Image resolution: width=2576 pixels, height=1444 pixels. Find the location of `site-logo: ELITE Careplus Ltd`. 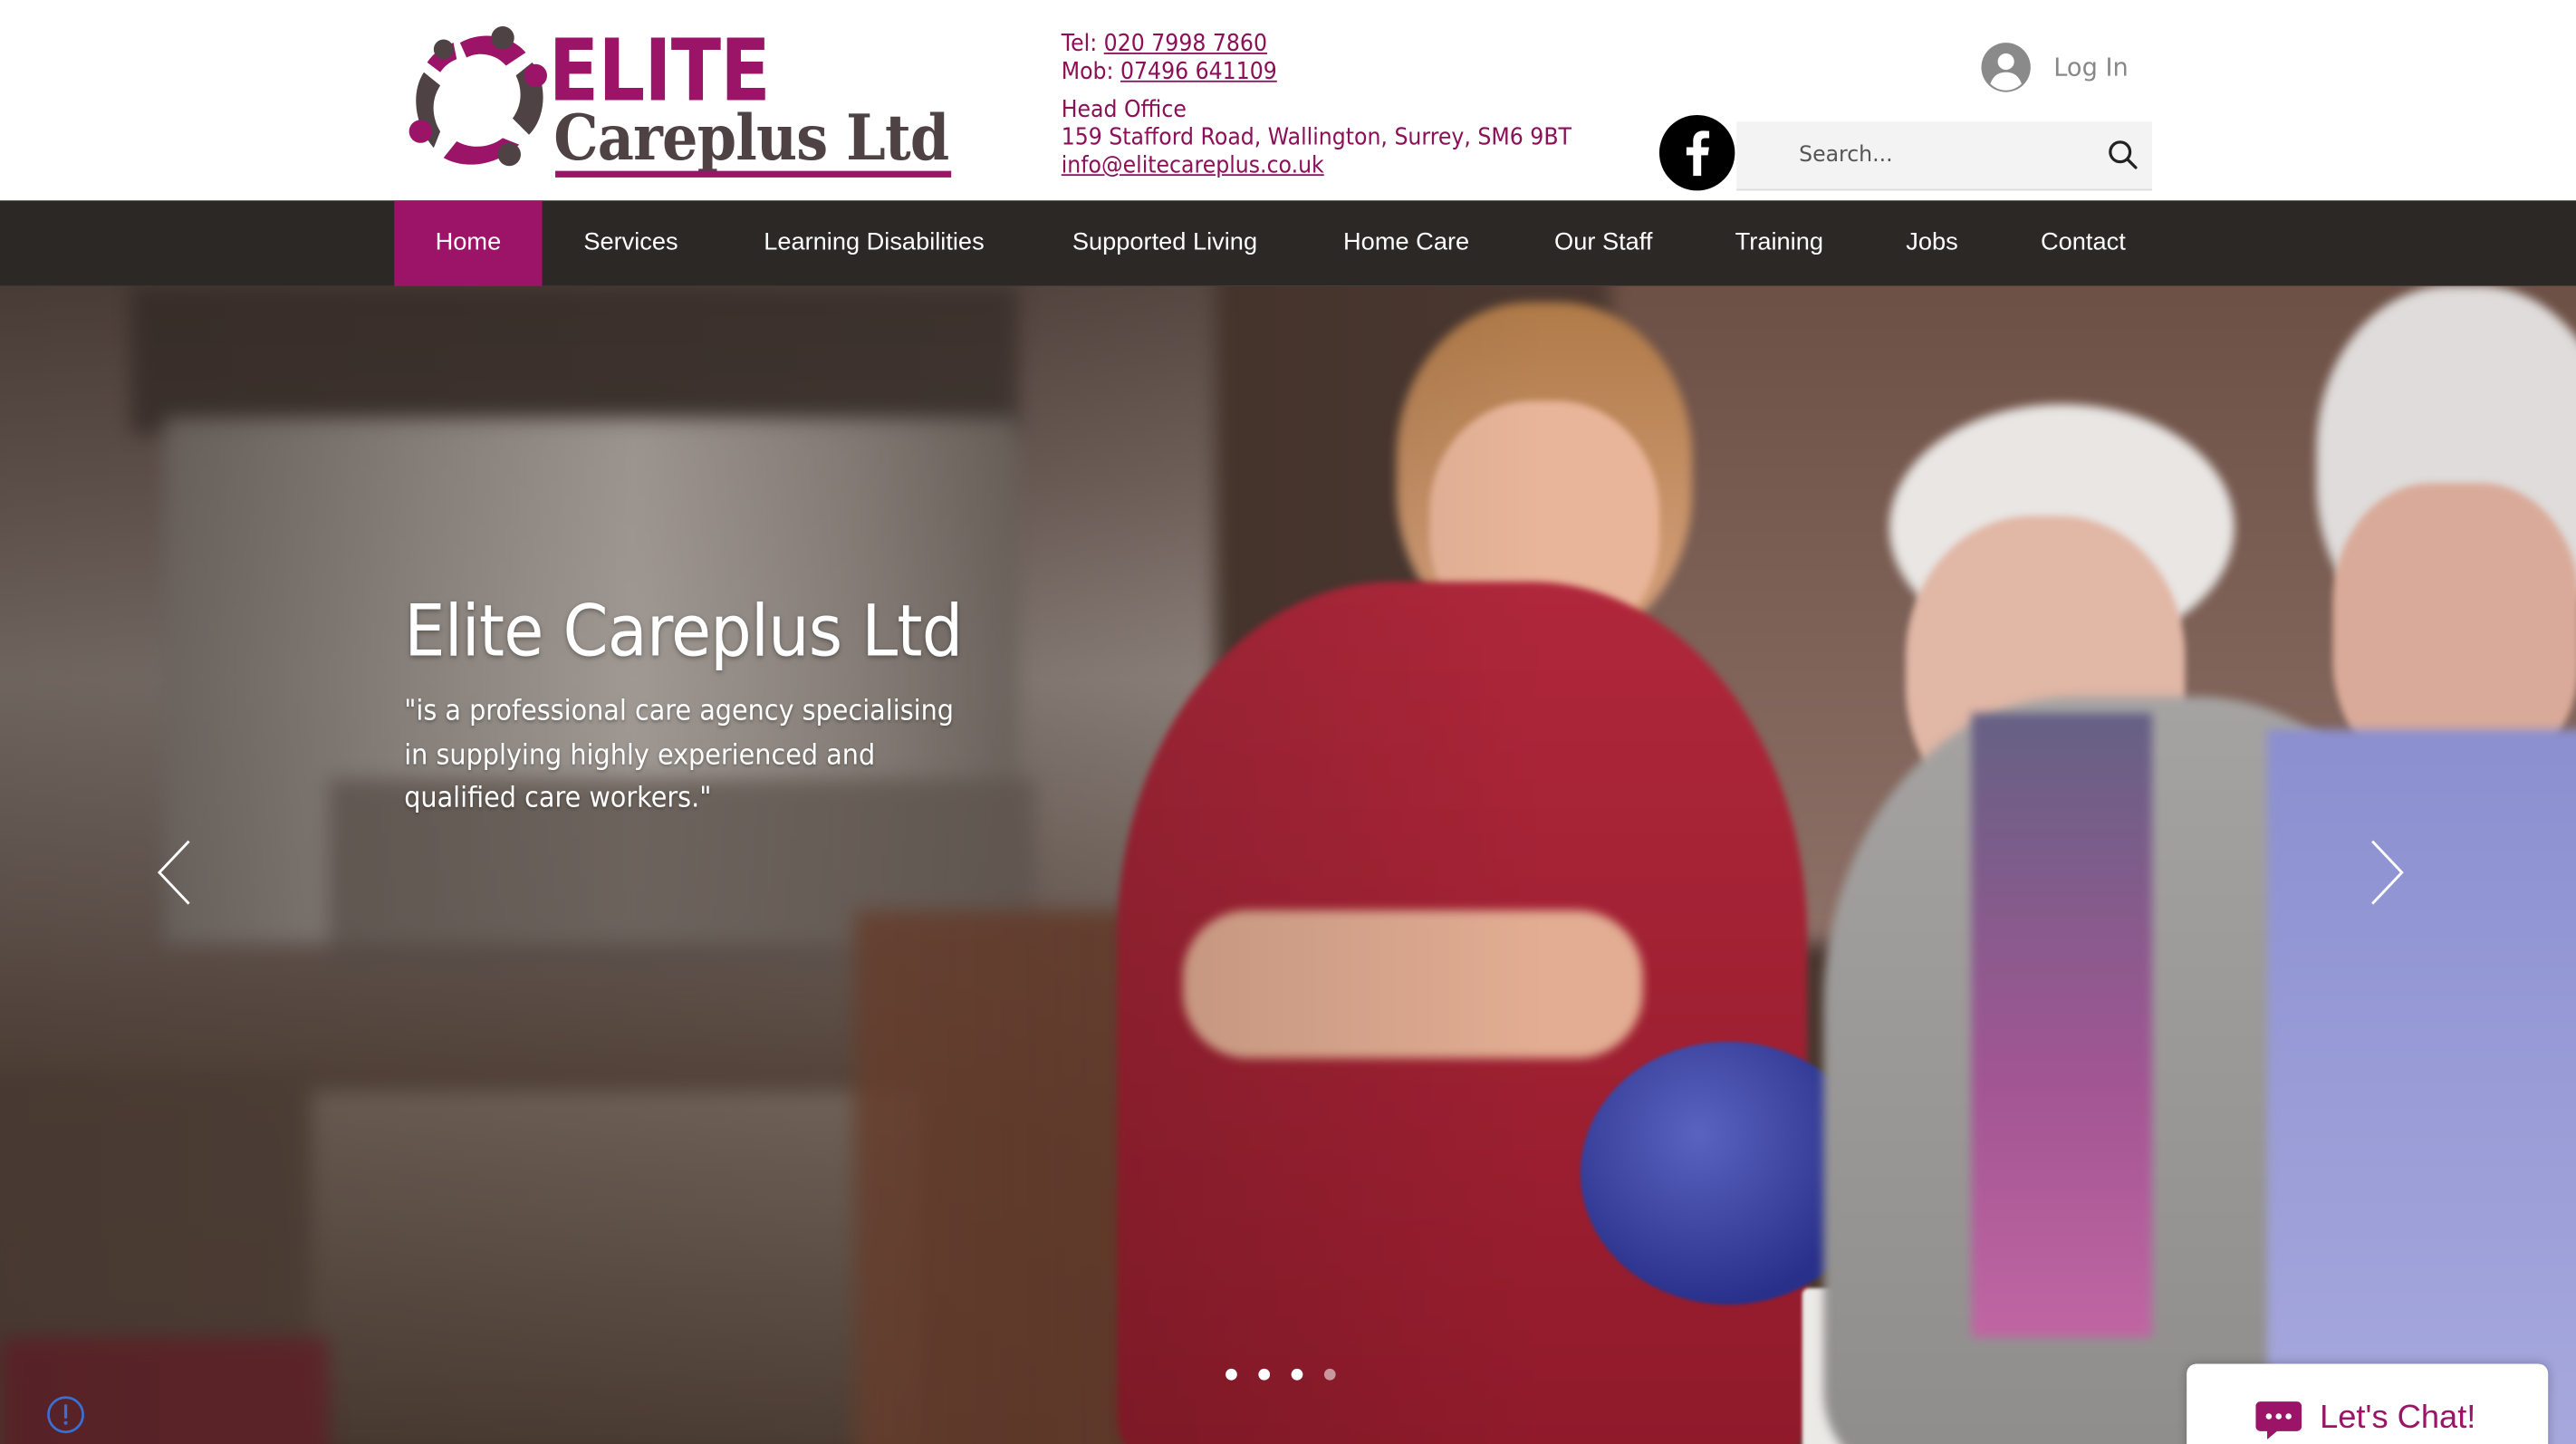

site-logo: ELITE Careplus Ltd is located at coordinates (683, 101).